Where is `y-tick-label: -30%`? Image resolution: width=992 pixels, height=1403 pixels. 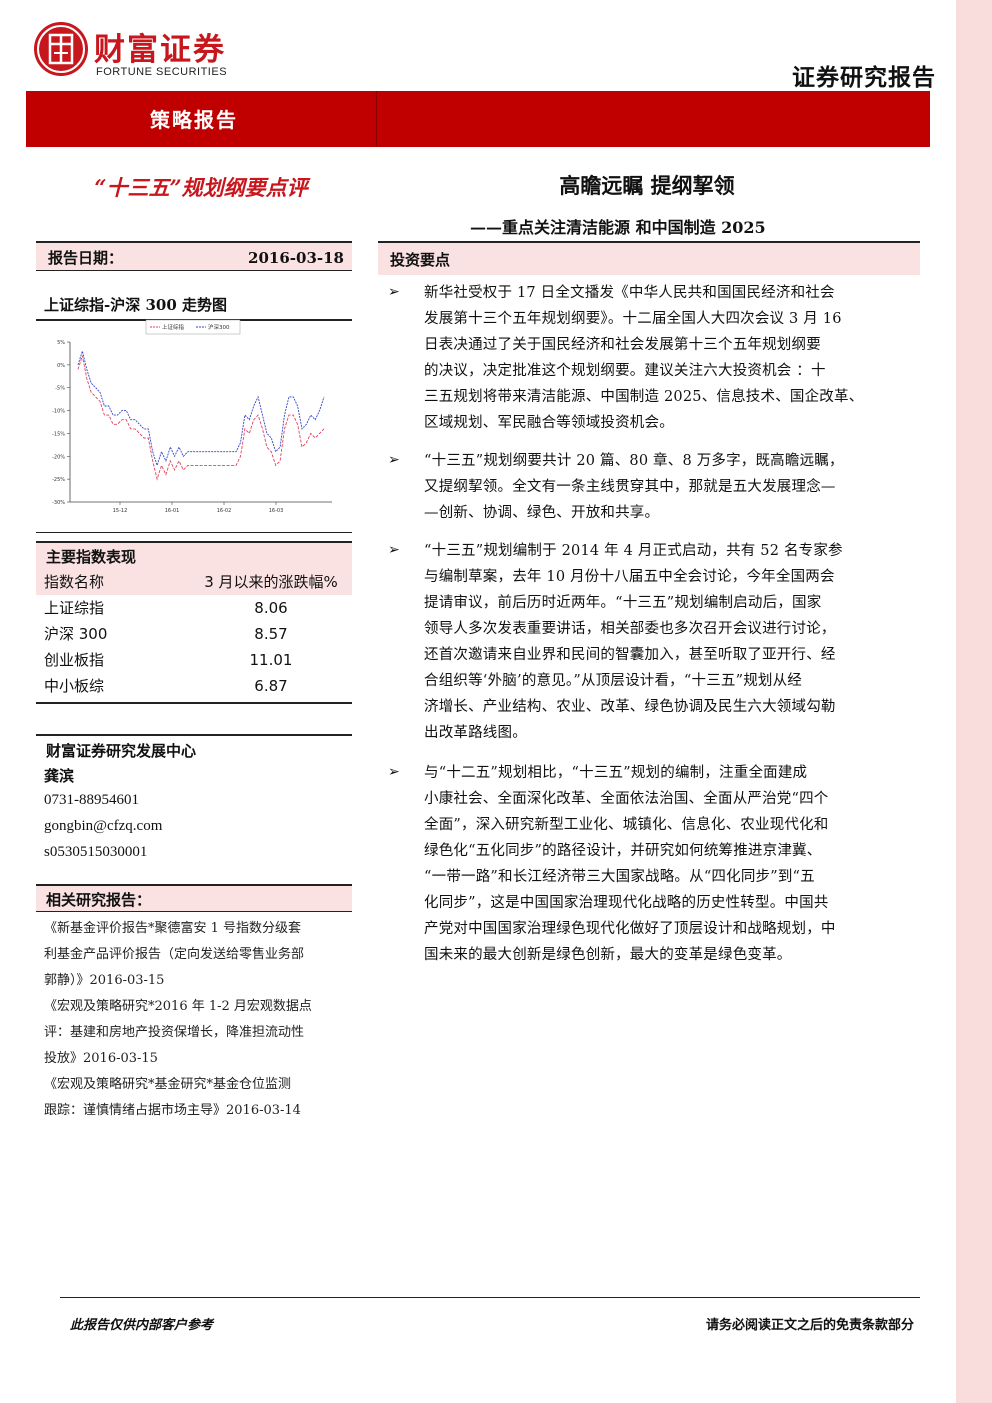
y-tick-label: -30% is located at coordinates (58, 503).